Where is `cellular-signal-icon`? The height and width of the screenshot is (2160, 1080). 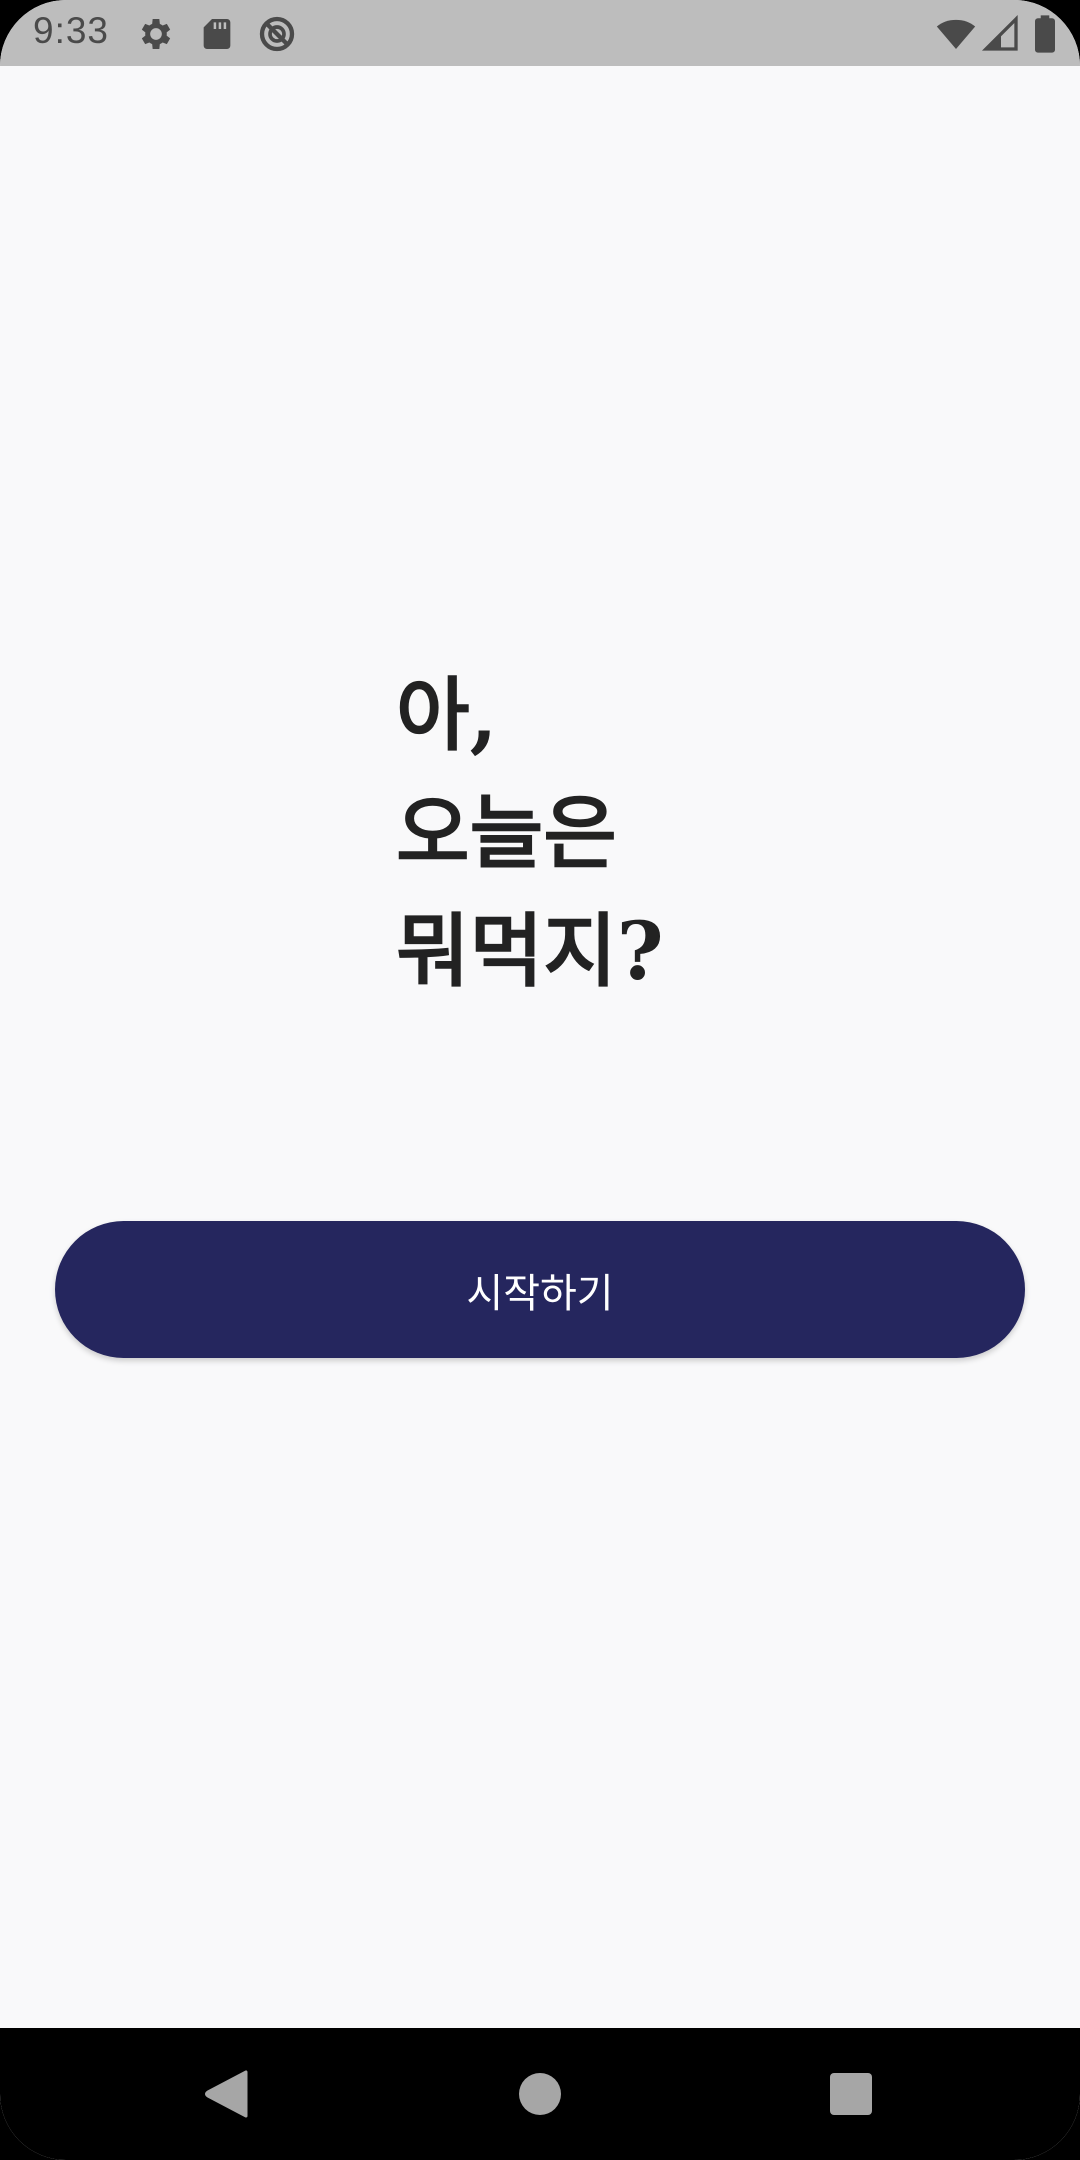
cellular-signal-icon is located at coordinates (1001, 34).